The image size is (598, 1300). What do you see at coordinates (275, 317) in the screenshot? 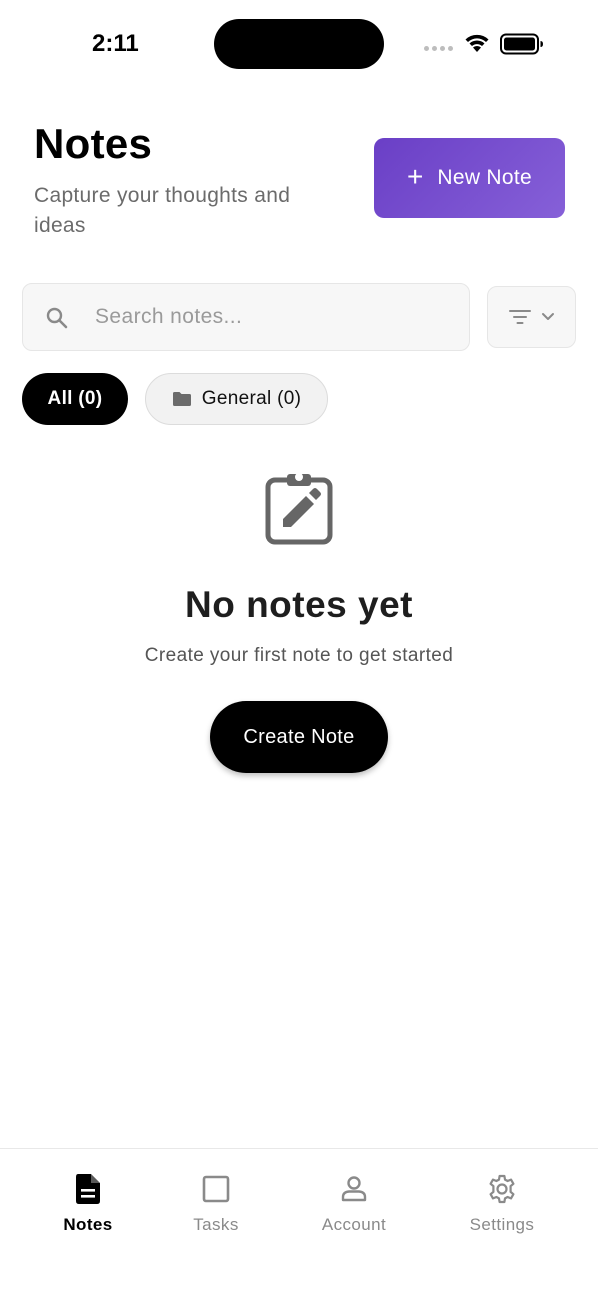
I see `search-input` at bounding box center [275, 317].